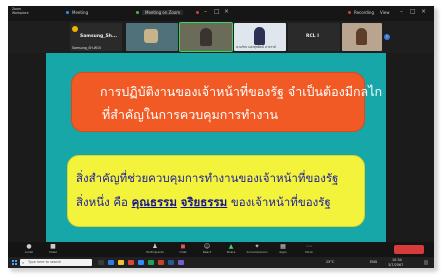 The width and height of the screenshot is (444, 278). Describe the element at coordinates (87, 48) in the screenshot. I see `participant-name: Samsung_SH-W15` at that location.